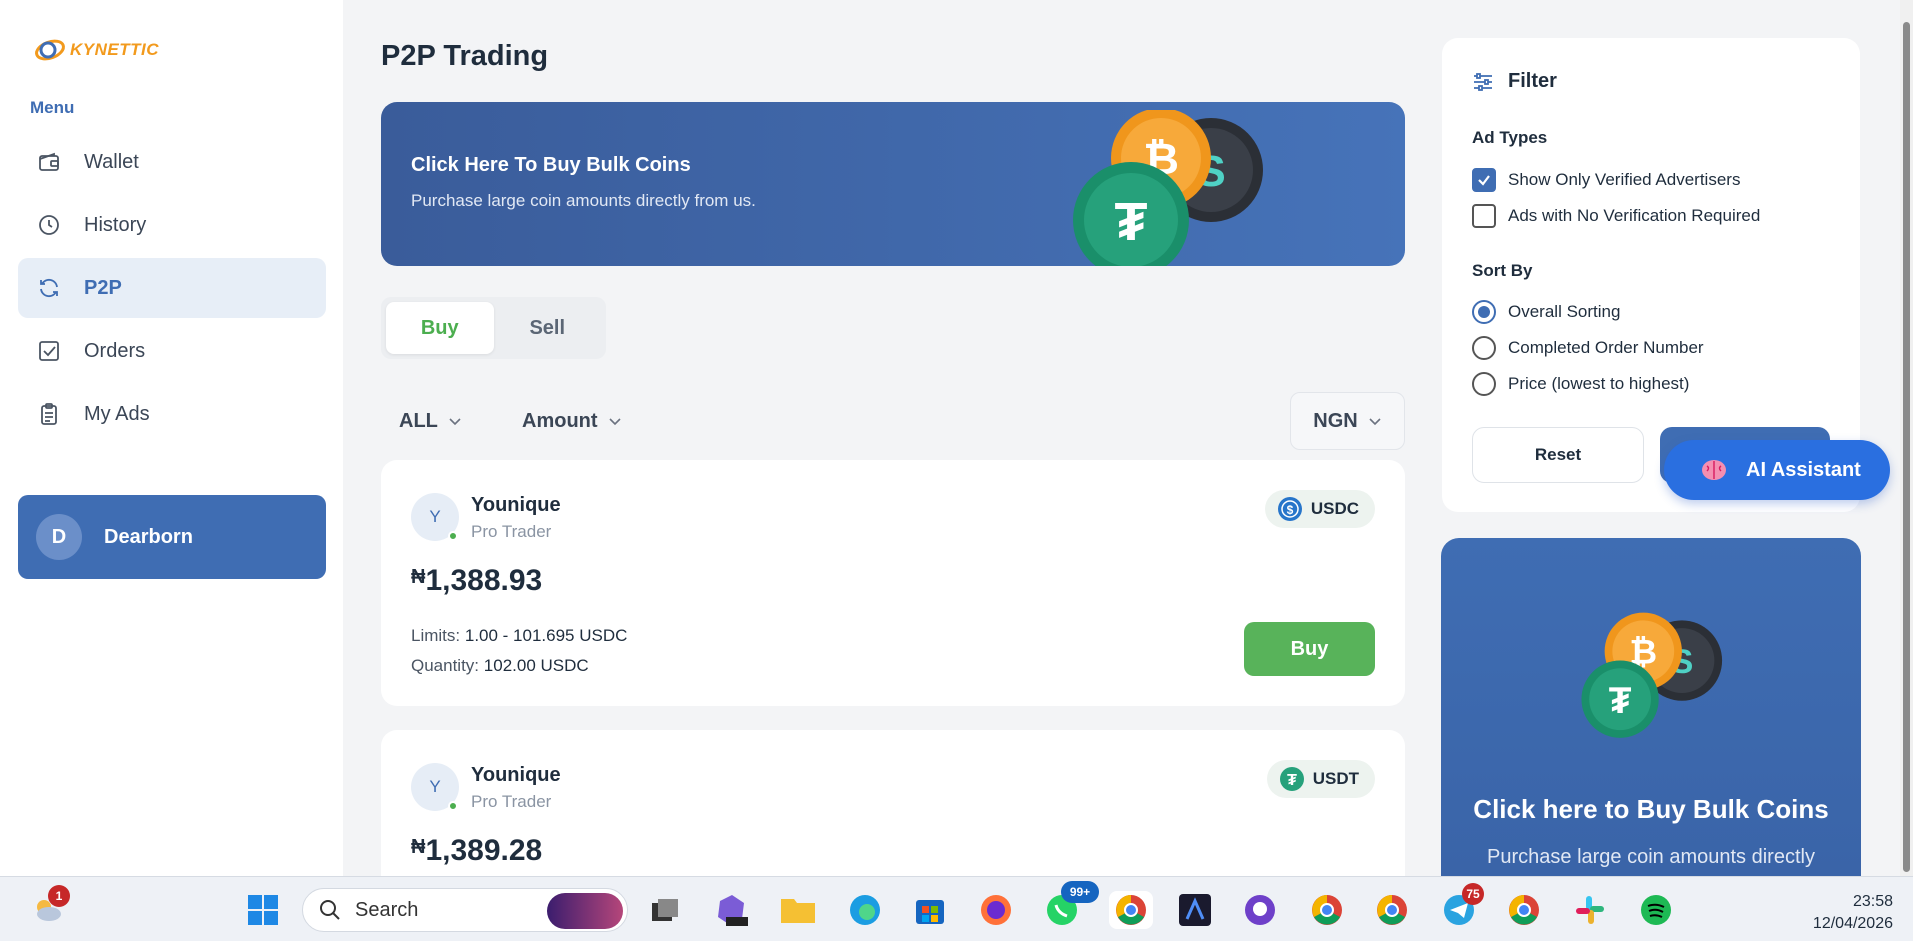 The image size is (1913, 941). I want to click on offer-filters: ALL Amount NGN, so click(893, 421).